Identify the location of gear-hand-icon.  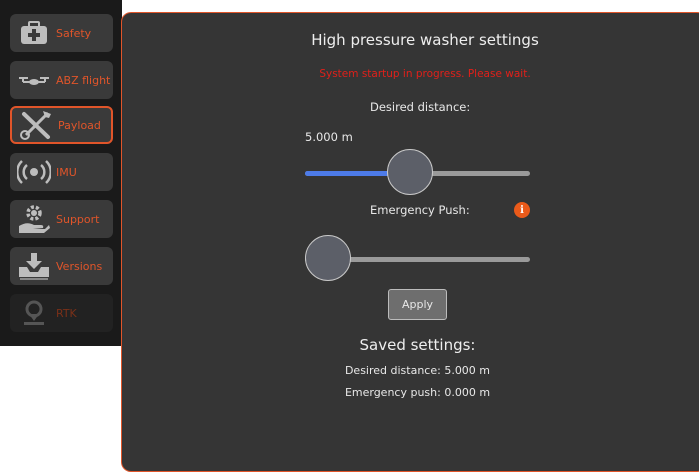
(34, 219).